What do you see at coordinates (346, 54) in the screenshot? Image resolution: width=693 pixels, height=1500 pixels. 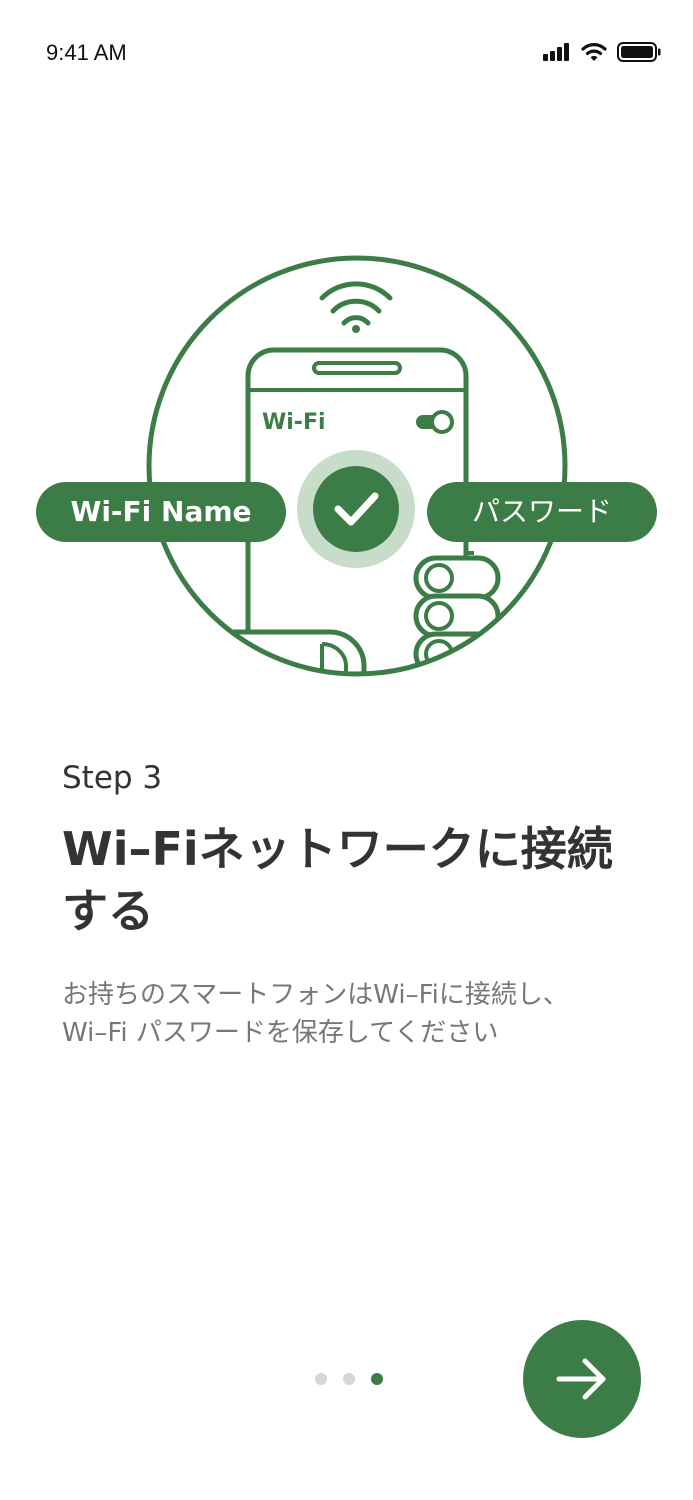 I see `status-bar: 9:41 AM` at bounding box center [346, 54].